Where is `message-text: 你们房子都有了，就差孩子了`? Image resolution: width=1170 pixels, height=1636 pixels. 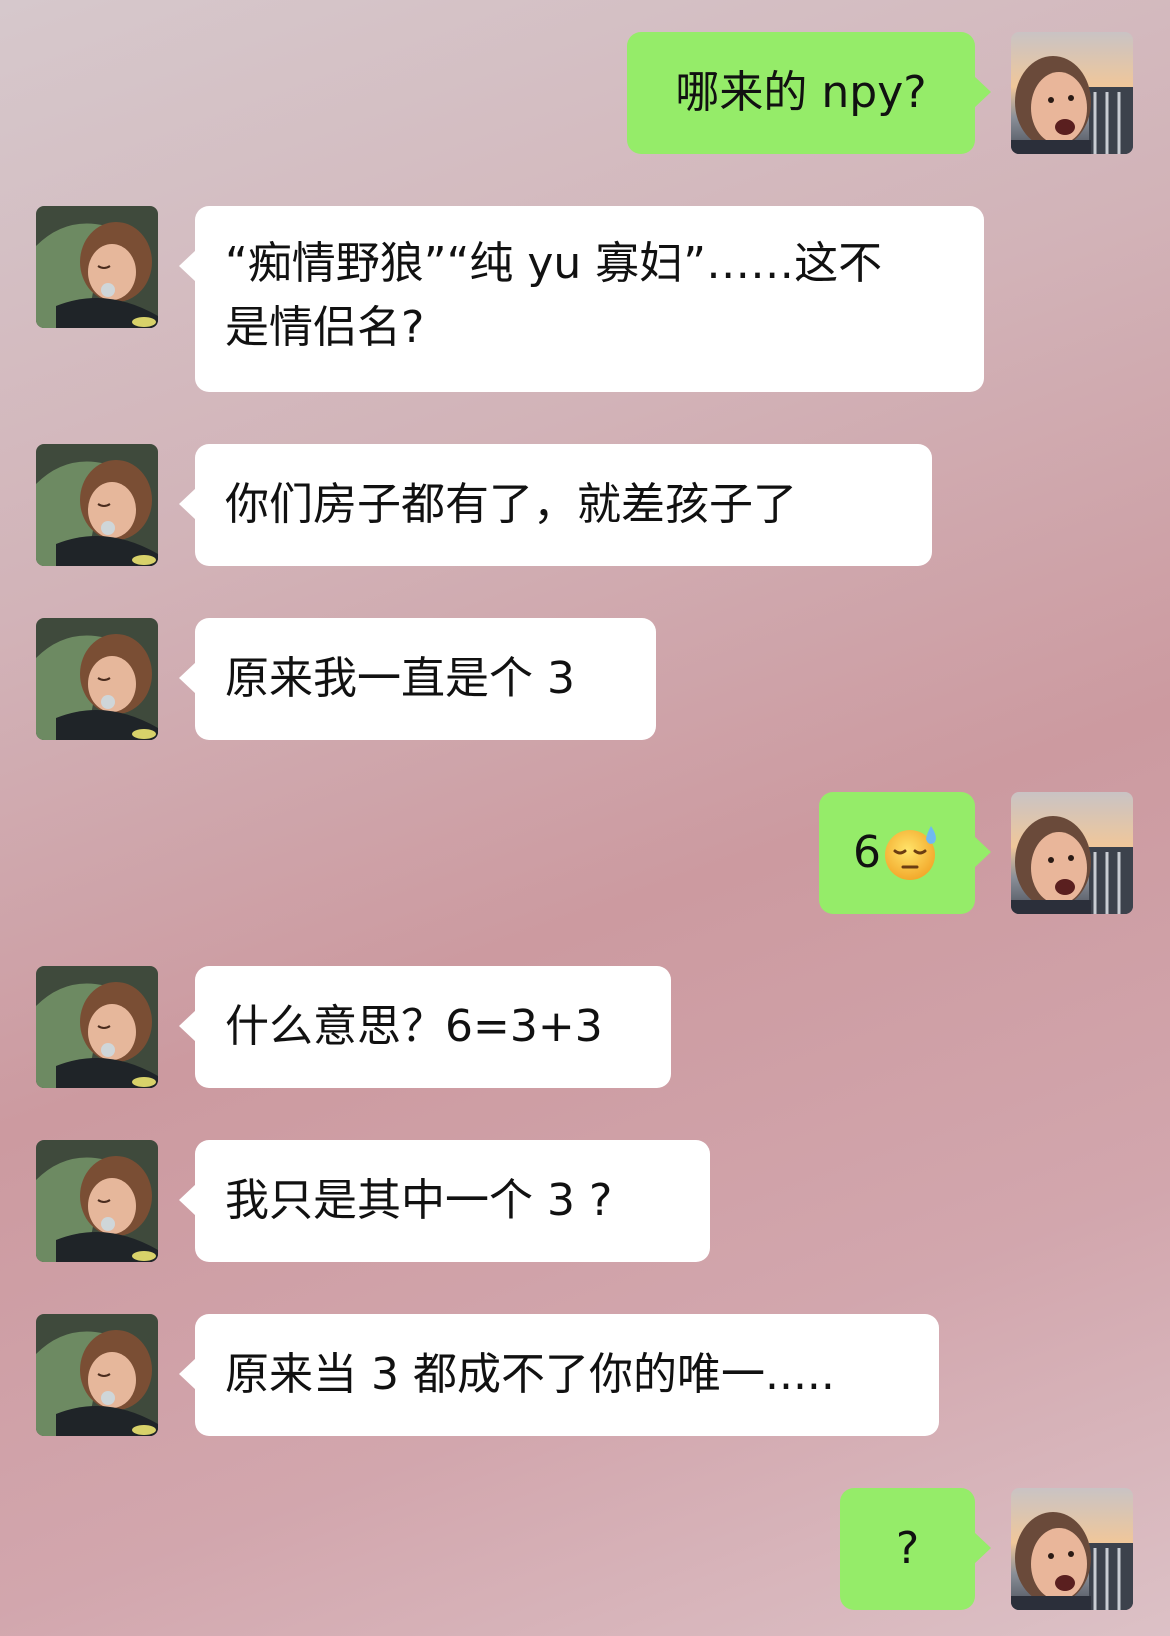
message-text: 你们房子都有了，就差孩子了 is located at coordinates (511, 504).